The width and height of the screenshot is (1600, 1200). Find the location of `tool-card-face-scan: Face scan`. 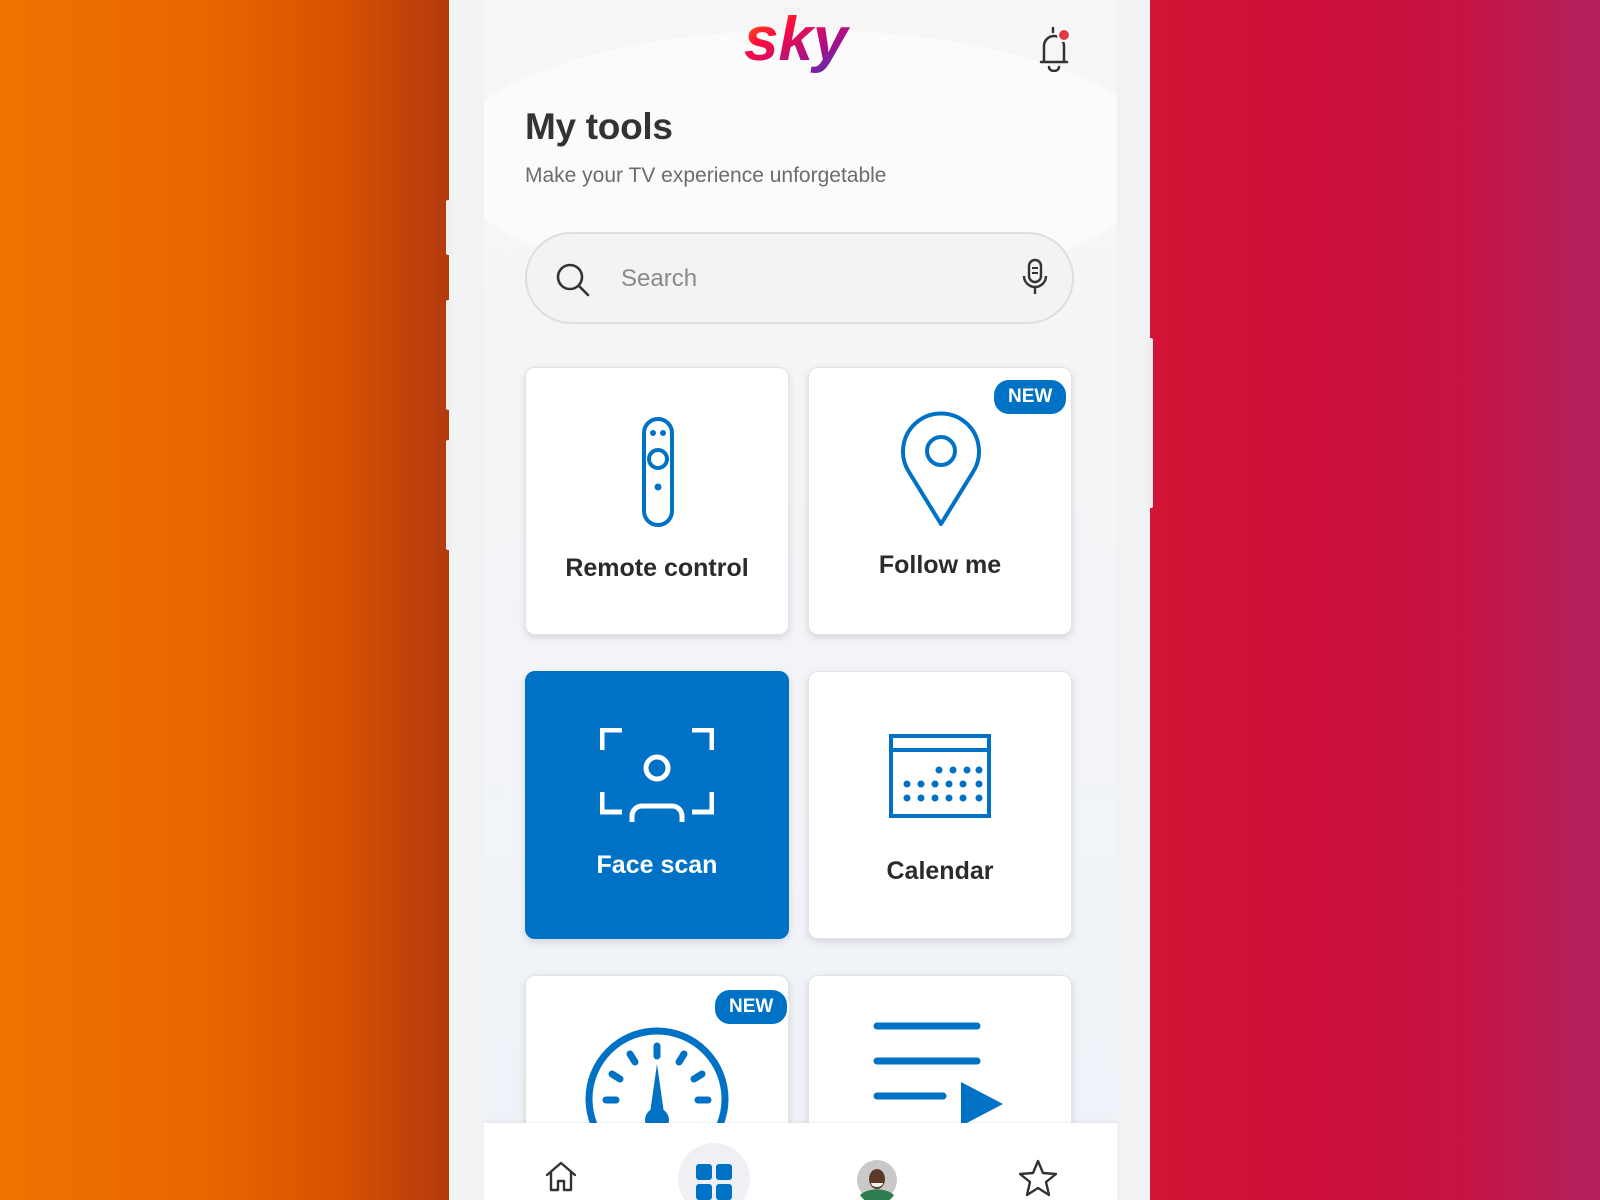

tool-card-face-scan: Face scan is located at coordinates (657, 805).